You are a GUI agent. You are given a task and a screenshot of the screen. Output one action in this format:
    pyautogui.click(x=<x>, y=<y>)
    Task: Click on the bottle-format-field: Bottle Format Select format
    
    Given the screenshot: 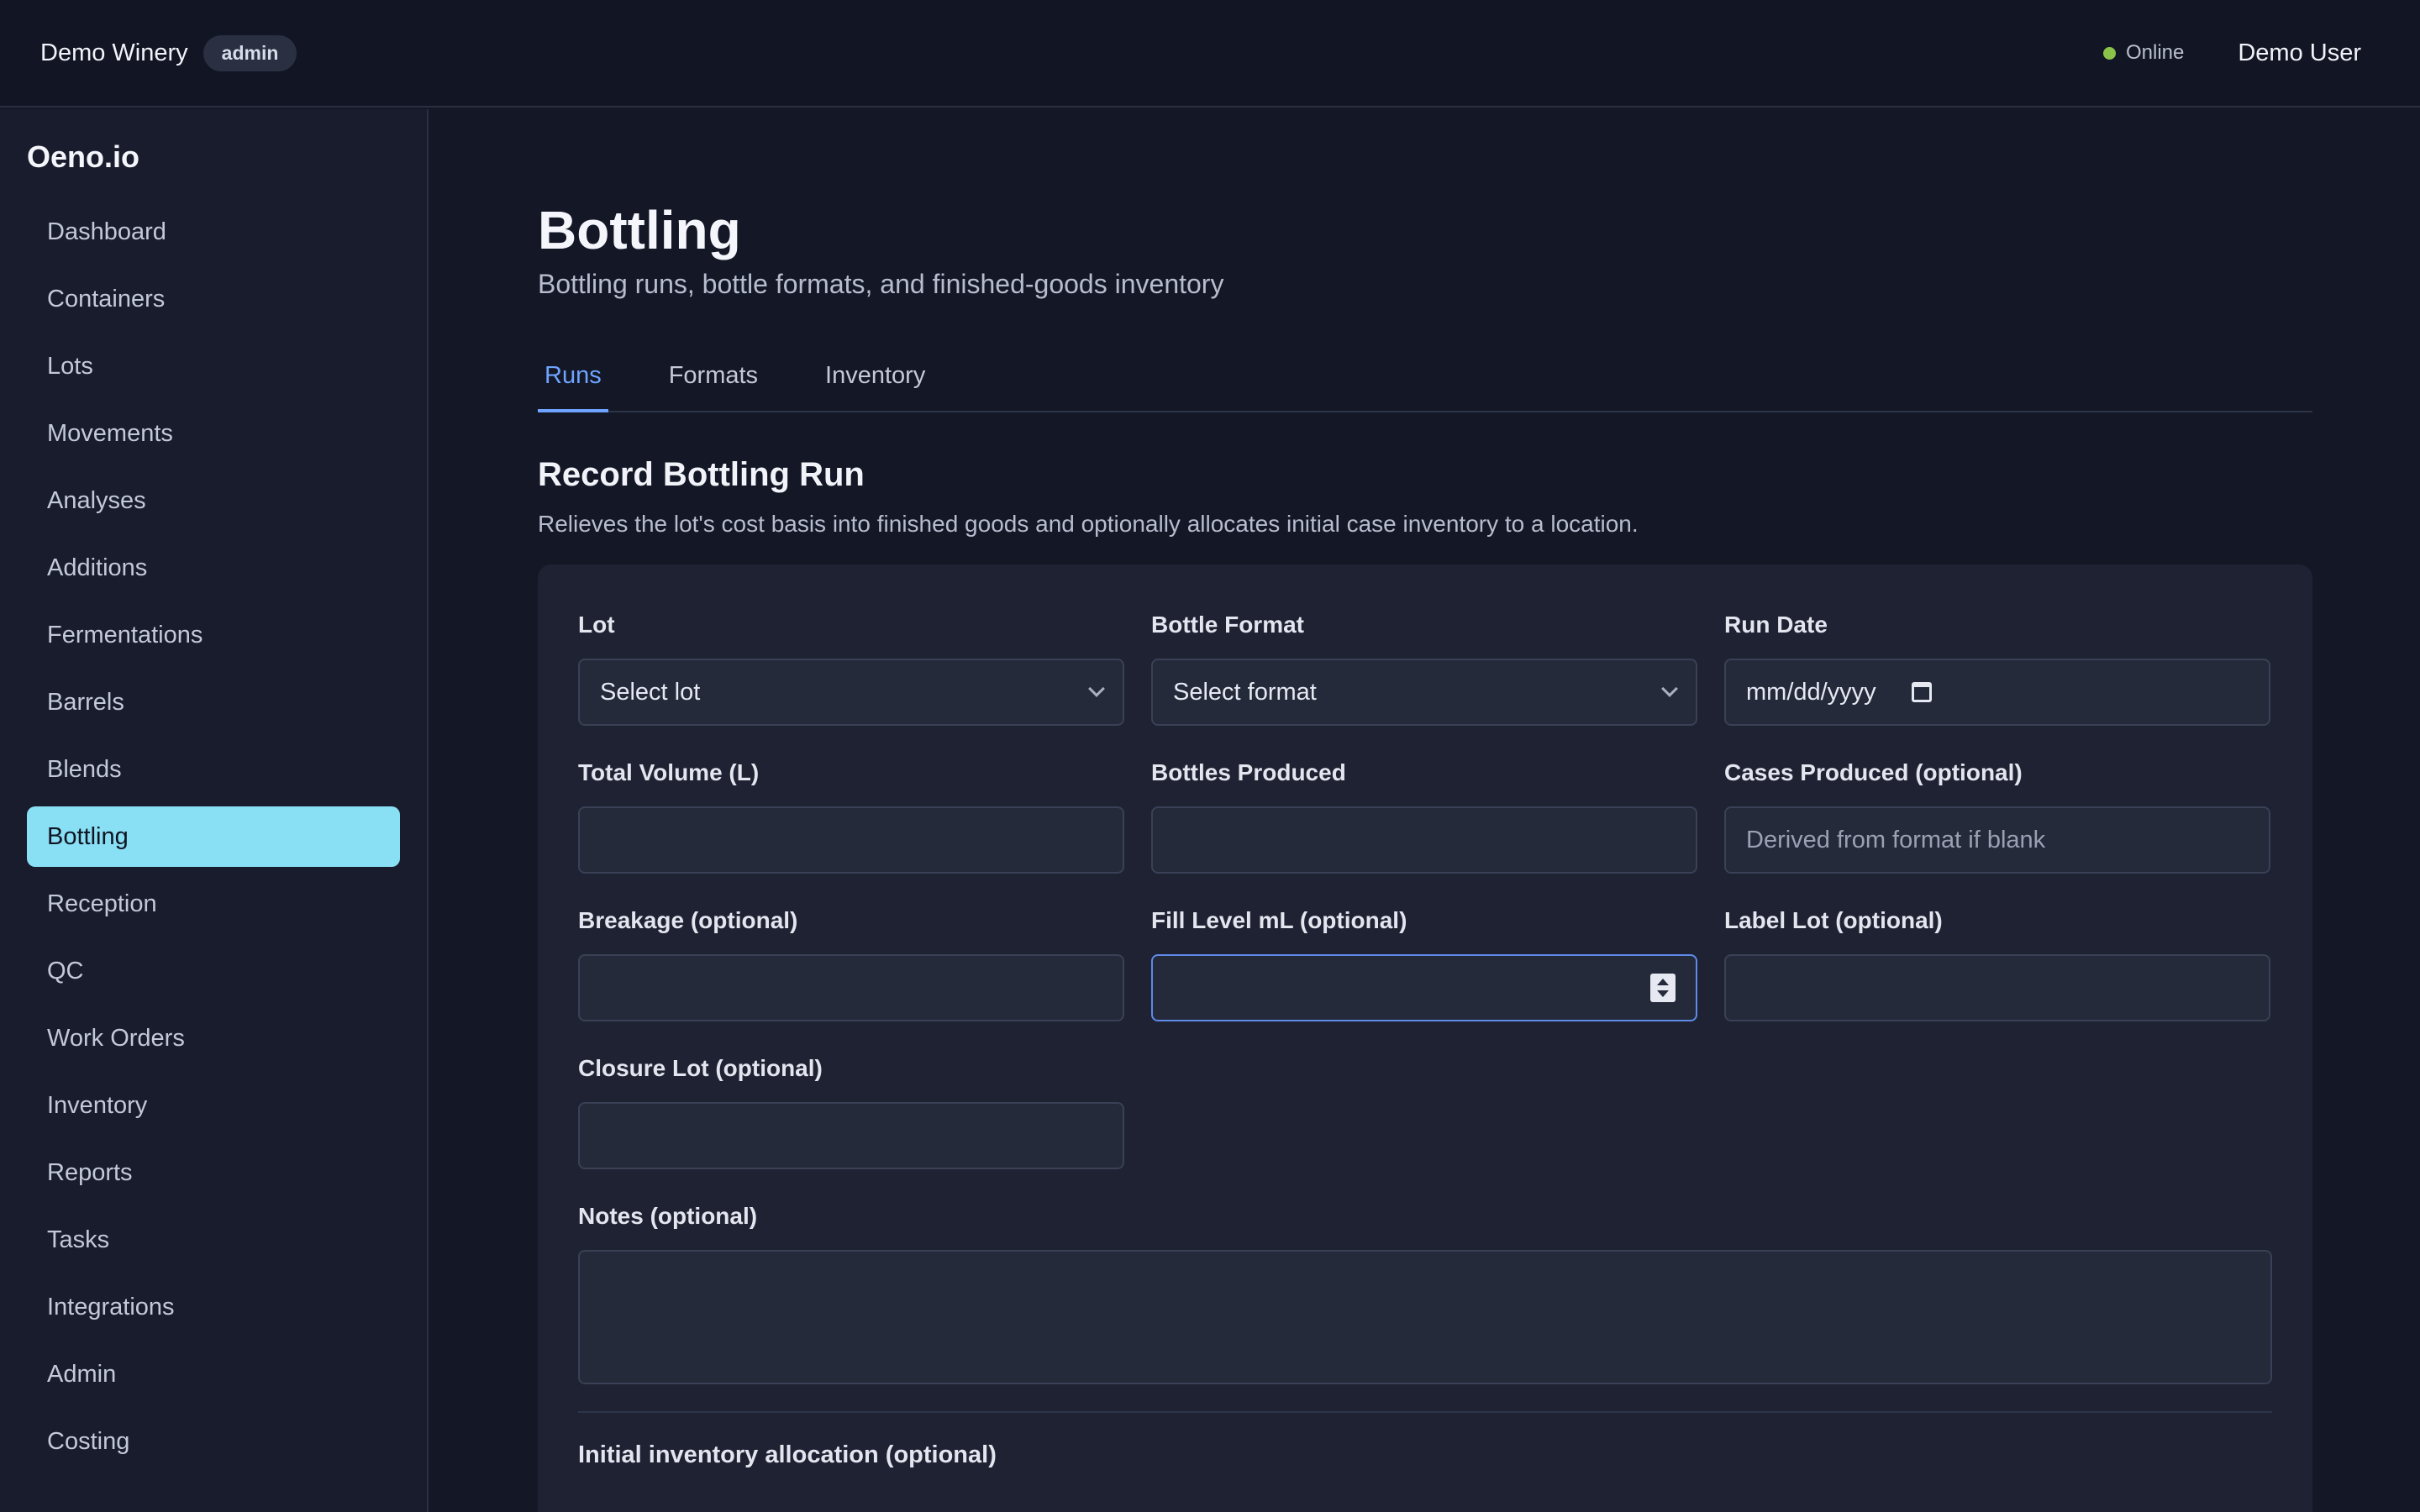 What is the action you would take?
    pyautogui.click(x=1424, y=669)
    